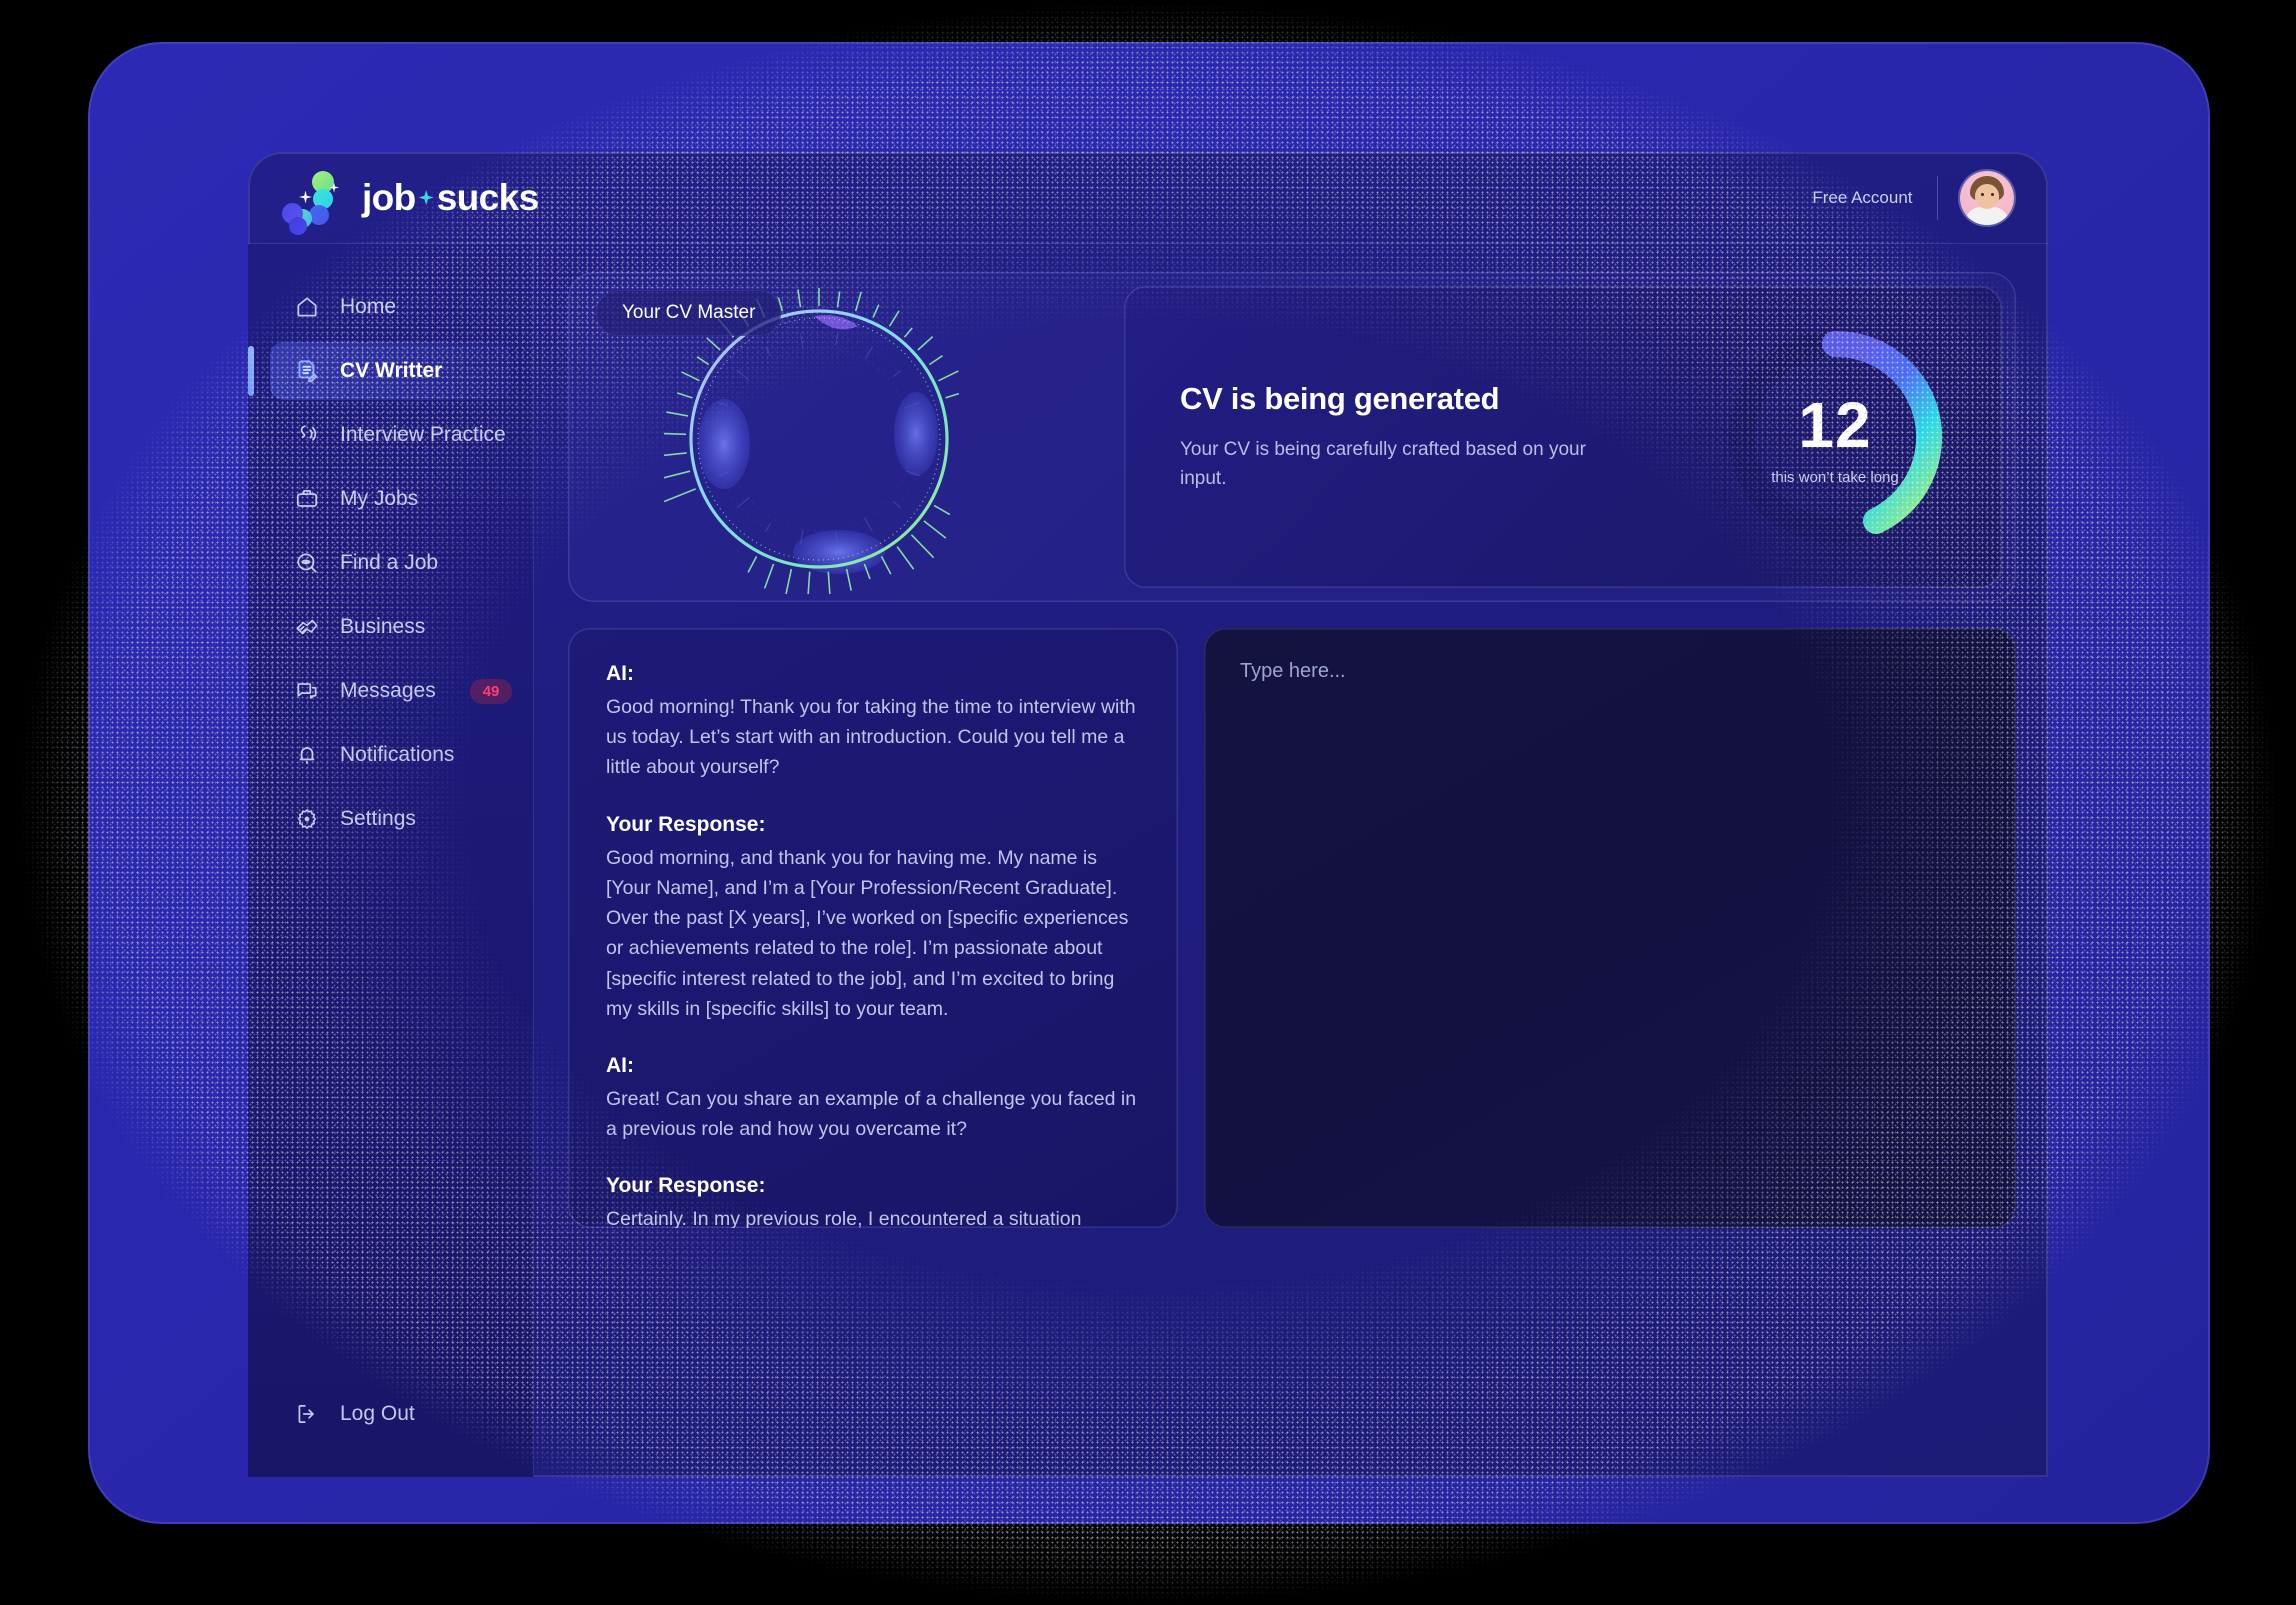 Image resolution: width=2296 pixels, height=1605 pixels. I want to click on sidebar-item-label: Find a Job, so click(389, 562).